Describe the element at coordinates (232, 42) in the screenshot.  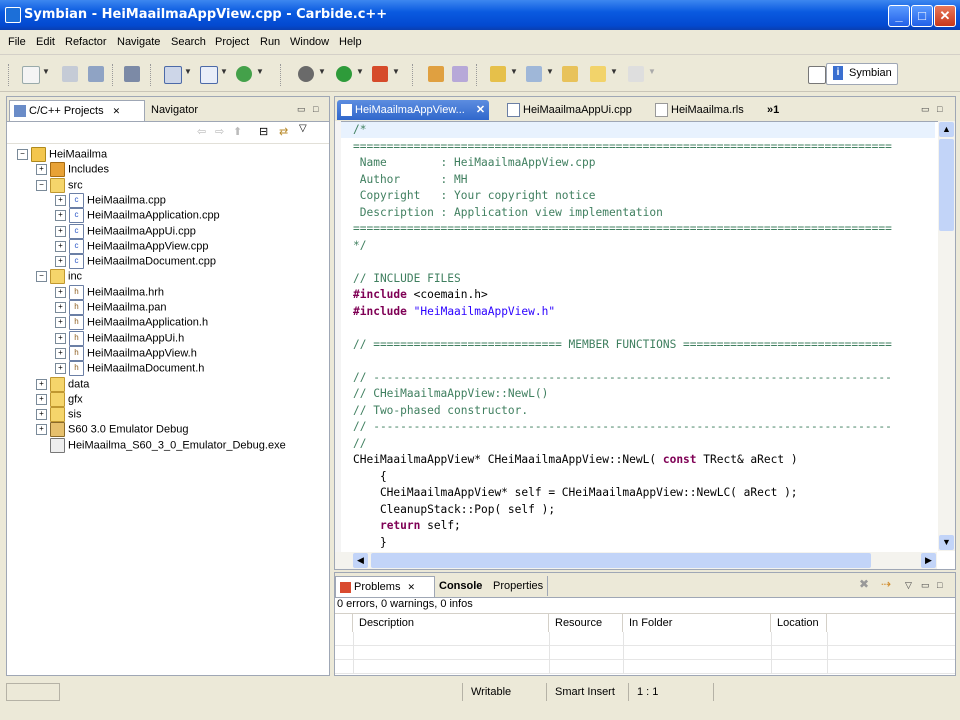
I see `menu-project: Project` at that location.